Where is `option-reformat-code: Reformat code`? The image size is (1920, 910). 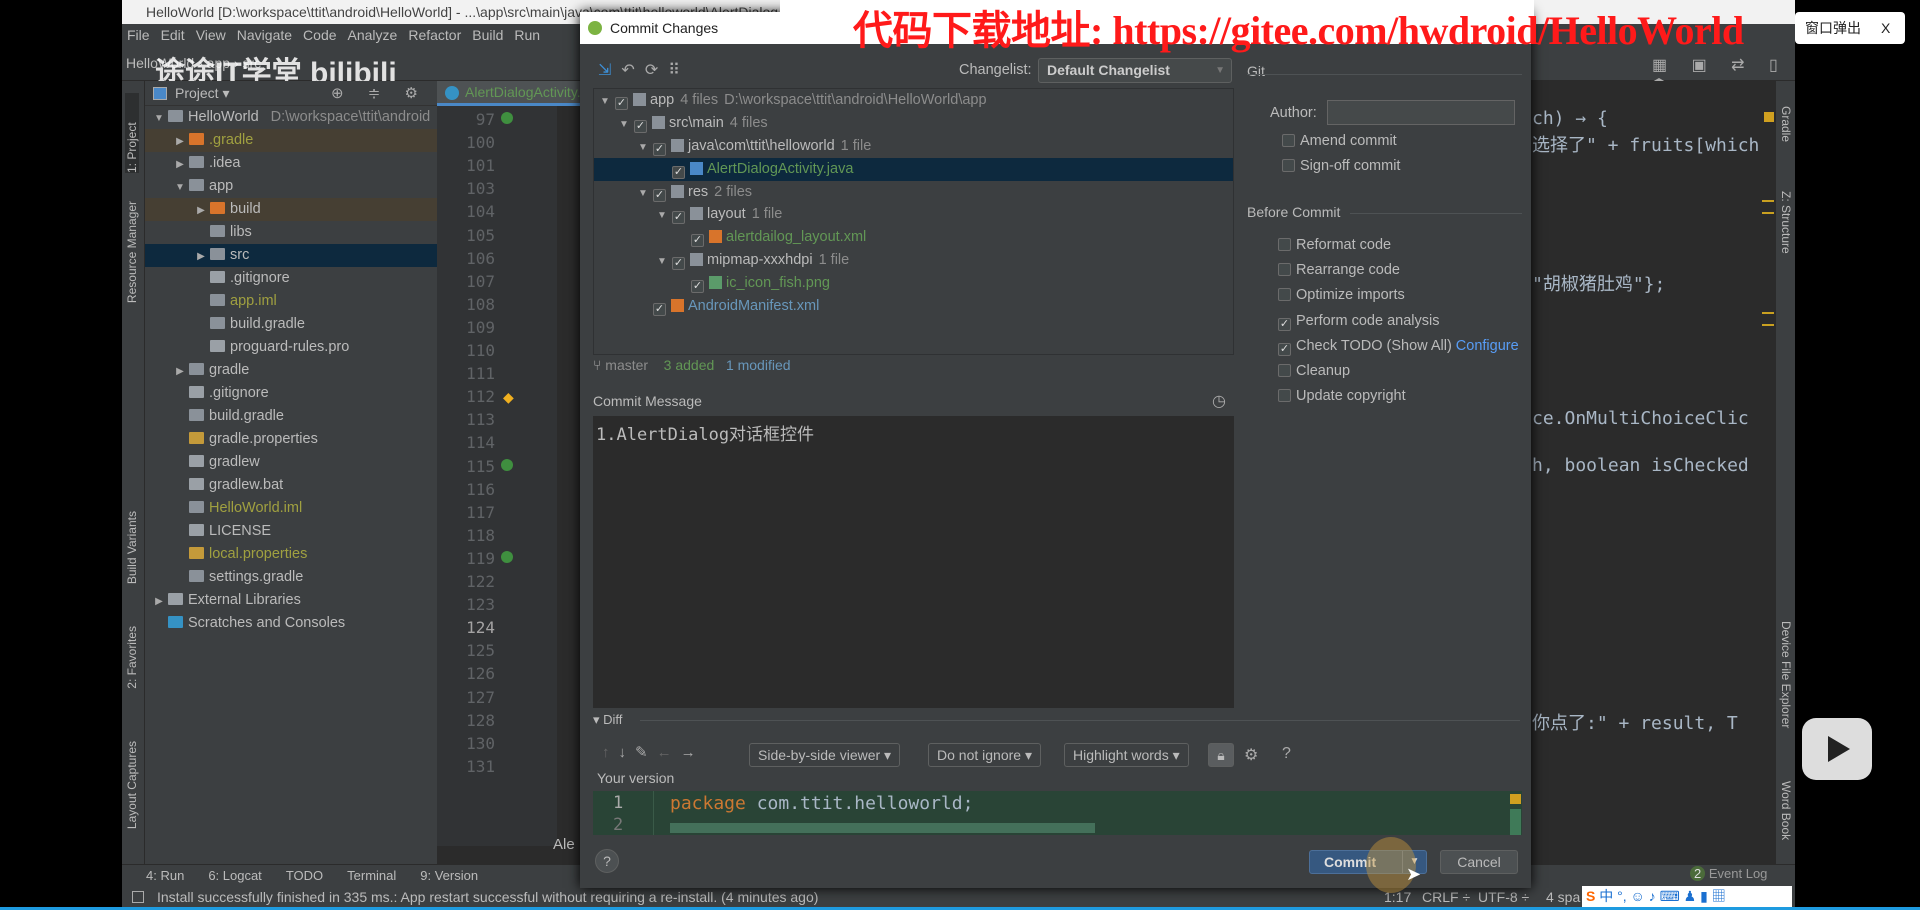
option-reformat-code: Reformat code is located at coordinates (1334, 245).